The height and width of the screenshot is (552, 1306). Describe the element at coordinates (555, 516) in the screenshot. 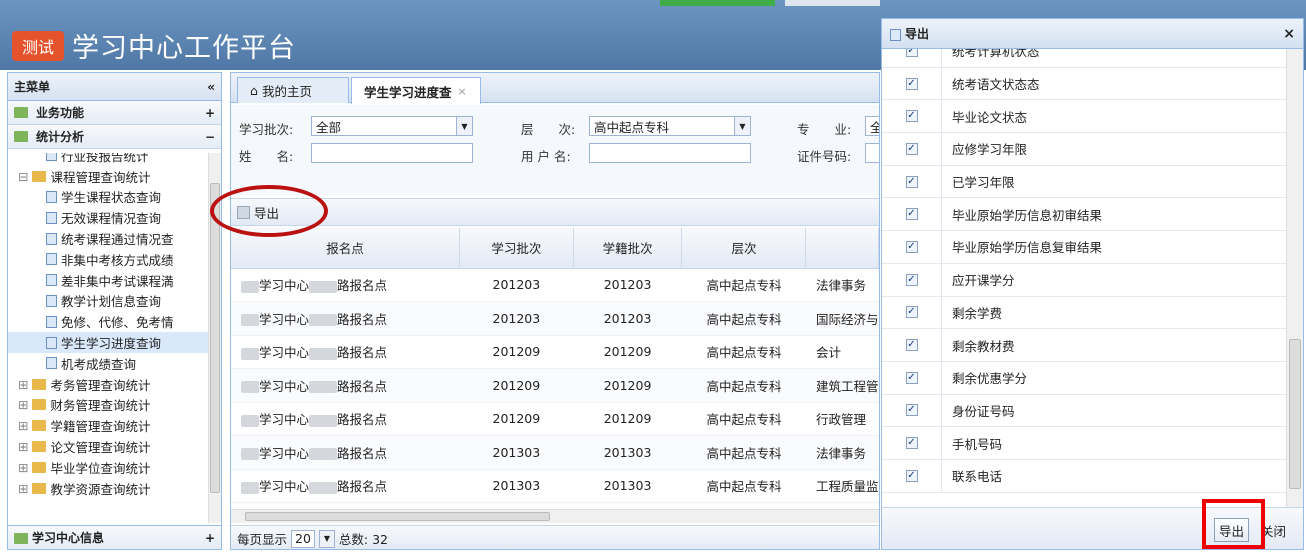

I see `grid-hscrollbar` at that location.